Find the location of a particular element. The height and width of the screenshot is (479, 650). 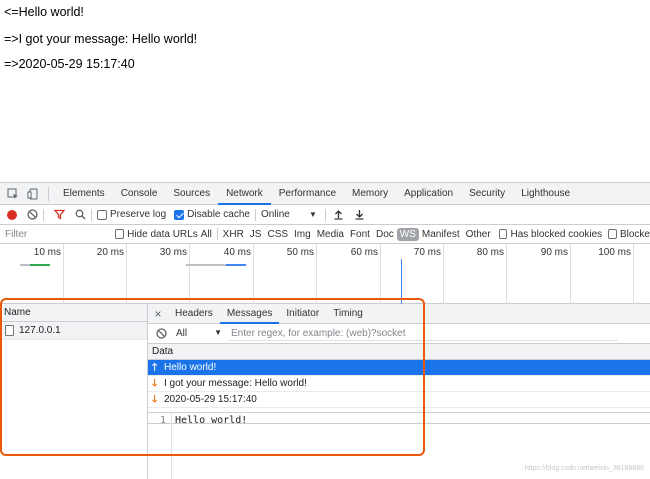

timeline-label: 80 ms is located at coordinates (490, 252).